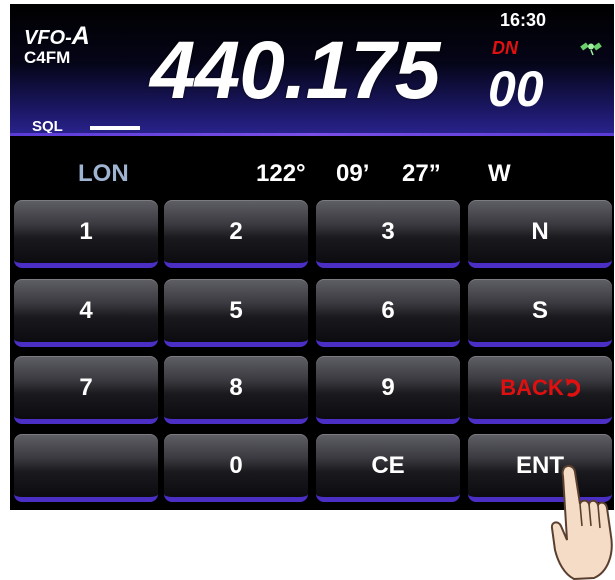 The image size is (615, 580). I want to click on key-9: 9, so click(388, 390).